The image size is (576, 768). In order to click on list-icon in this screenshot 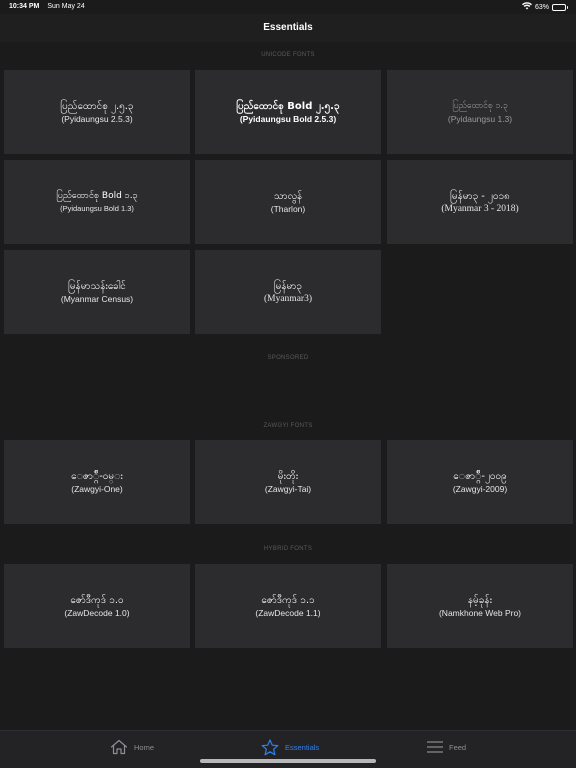, I will do `click(435, 747)`.